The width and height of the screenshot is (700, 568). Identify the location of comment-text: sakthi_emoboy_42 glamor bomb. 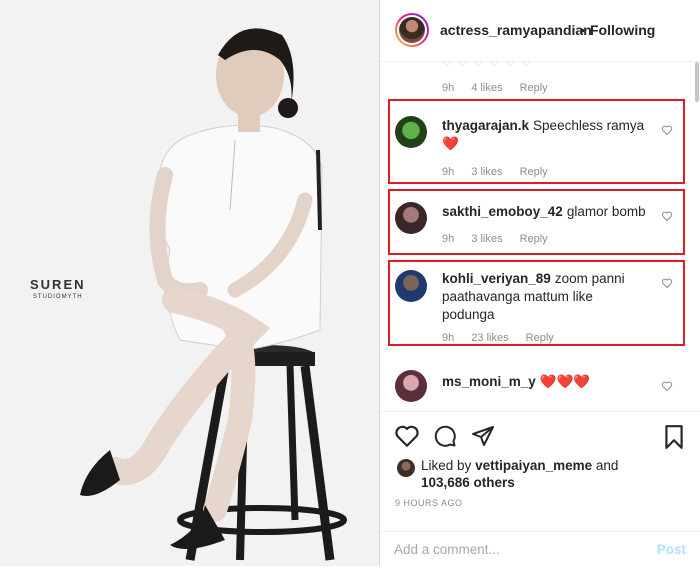
(547, 212).